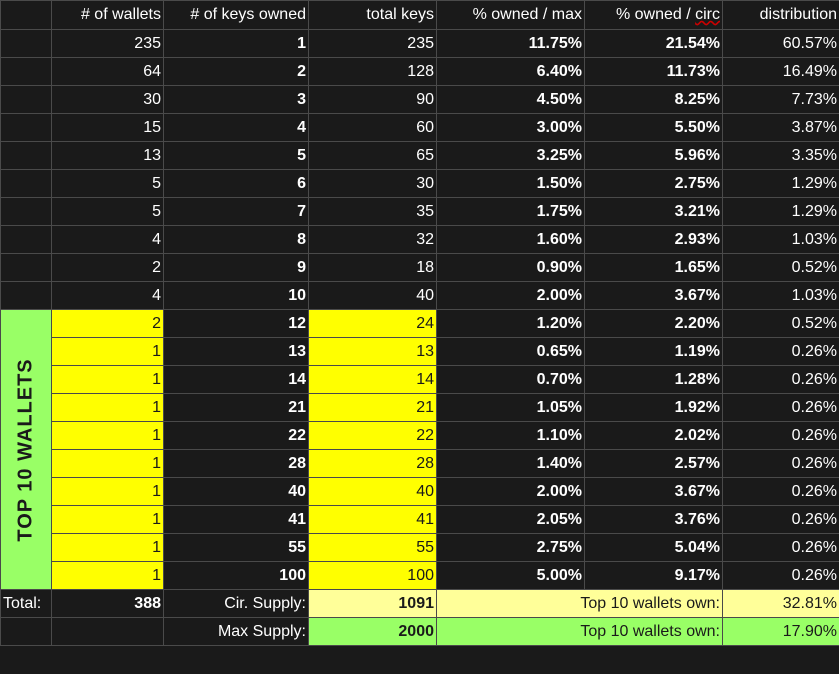 The image size is (839, 674). What do you see at coordinates (372, 15) in the screenshot?
I see `header-total-keys: total keys` at bounding box center [372, 15].